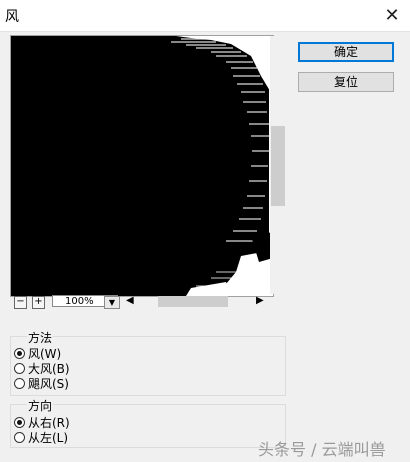  I want to click on watermark-text: 头条号 / 云端叫兽, so click(322, 449).